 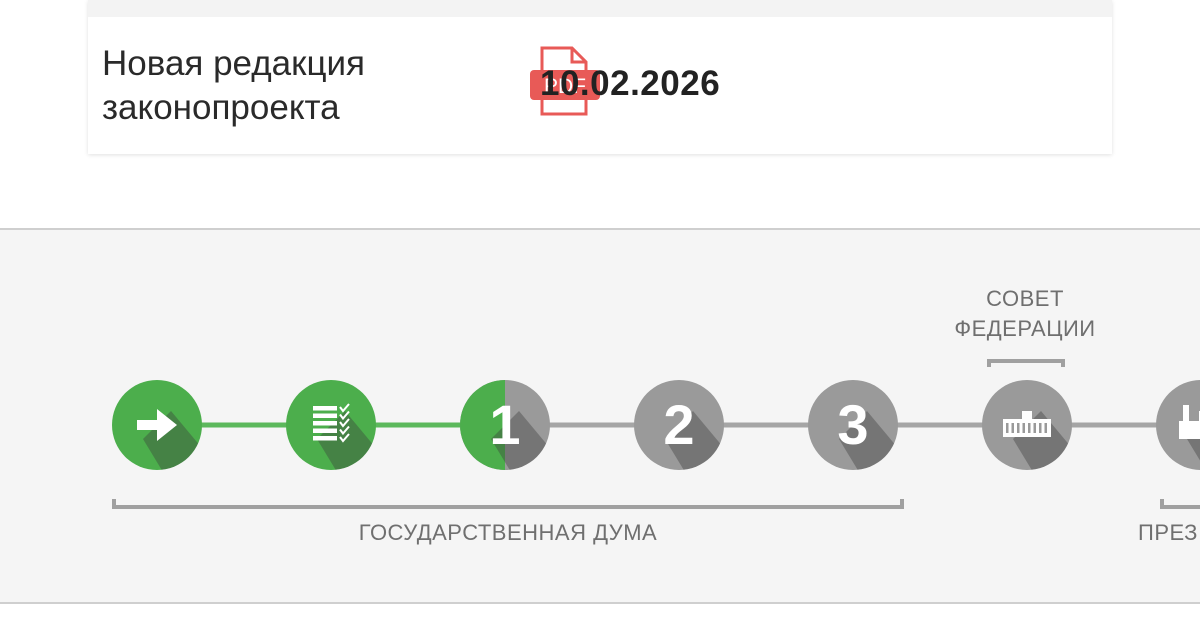 I want to click on step-number: 1, so click(x=504, y=424).